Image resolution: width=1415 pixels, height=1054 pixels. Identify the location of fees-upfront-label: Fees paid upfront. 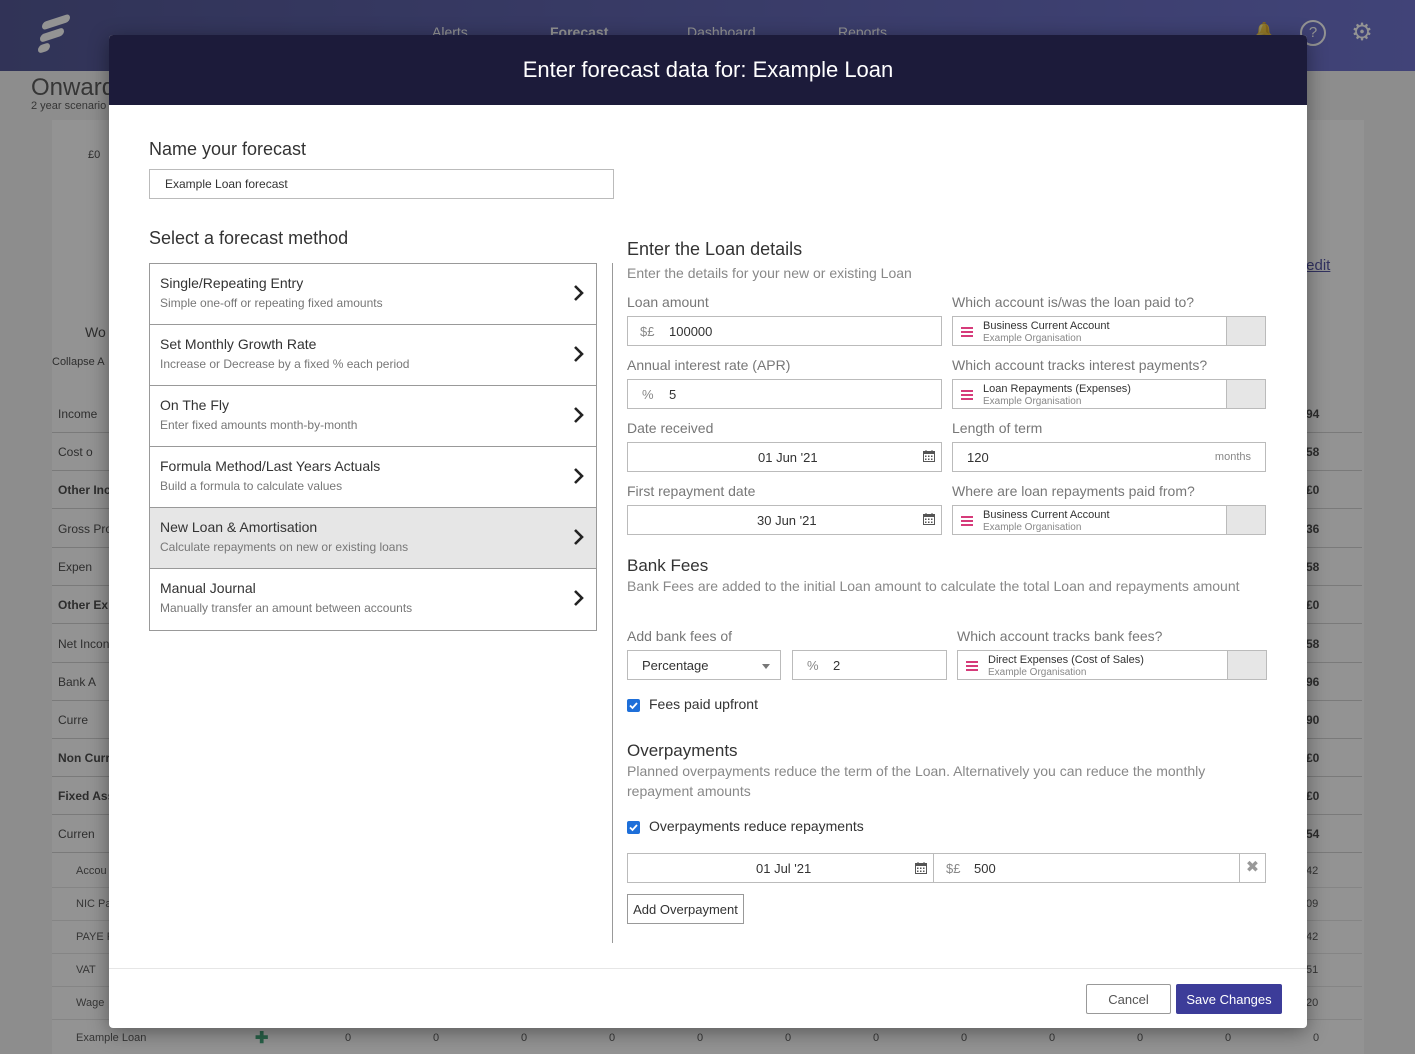
(703, 704).